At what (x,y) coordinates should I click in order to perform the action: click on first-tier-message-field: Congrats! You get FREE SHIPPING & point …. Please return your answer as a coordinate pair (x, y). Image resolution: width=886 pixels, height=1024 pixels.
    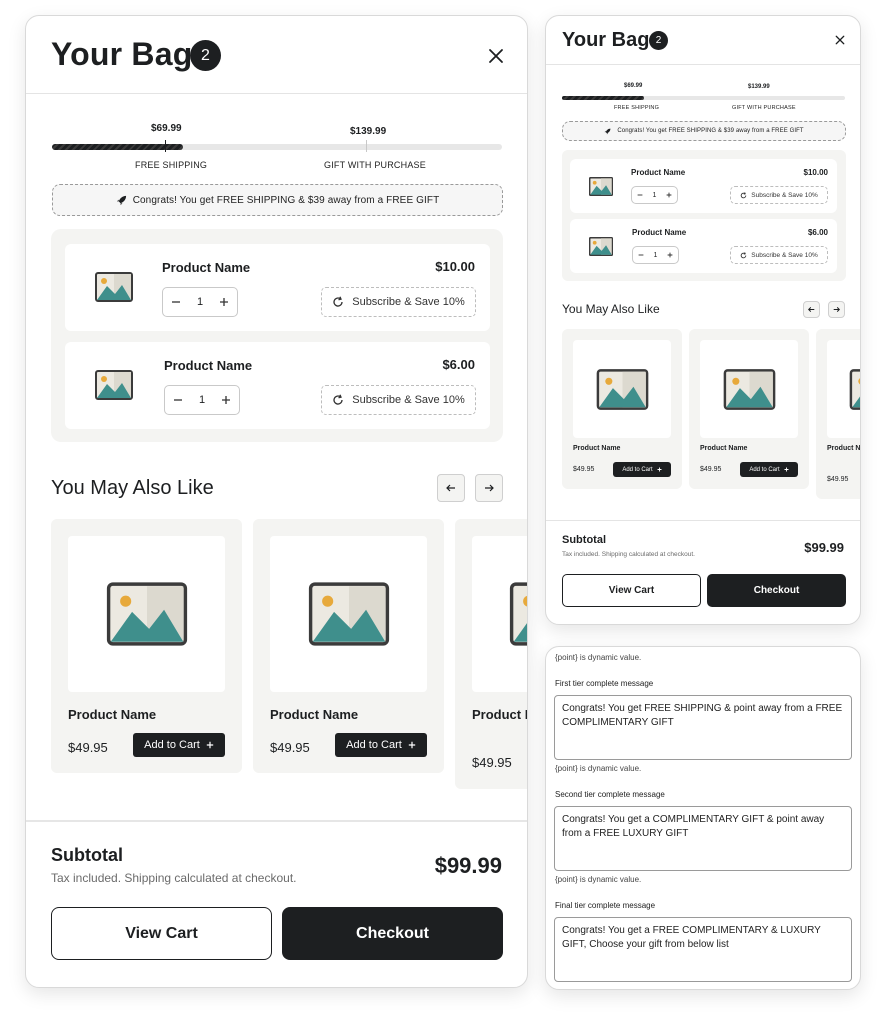
    Looking at the image, I should click on (703, 727).